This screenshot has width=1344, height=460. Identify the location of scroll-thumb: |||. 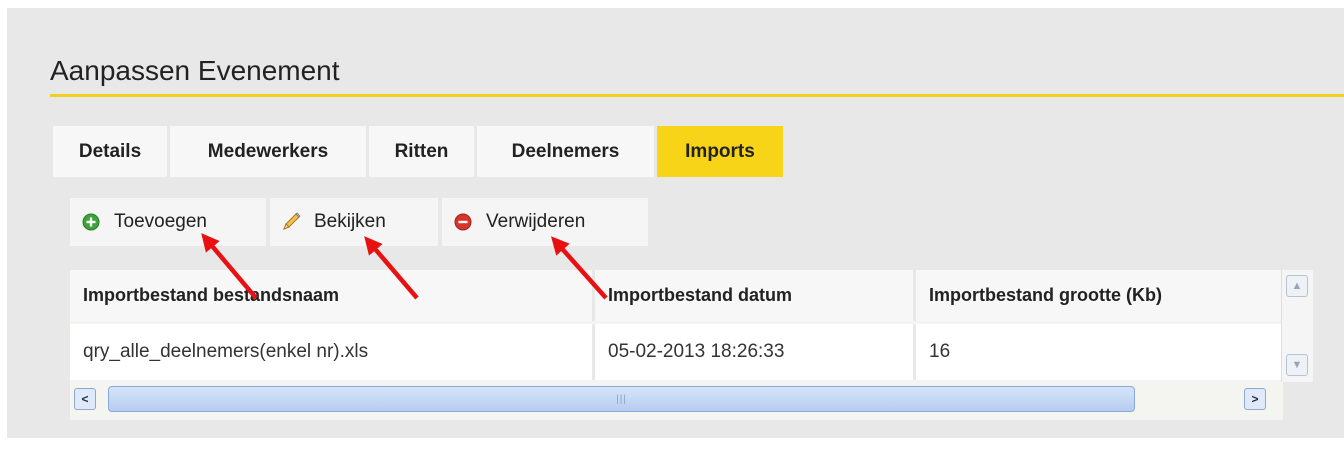
(621, 399).